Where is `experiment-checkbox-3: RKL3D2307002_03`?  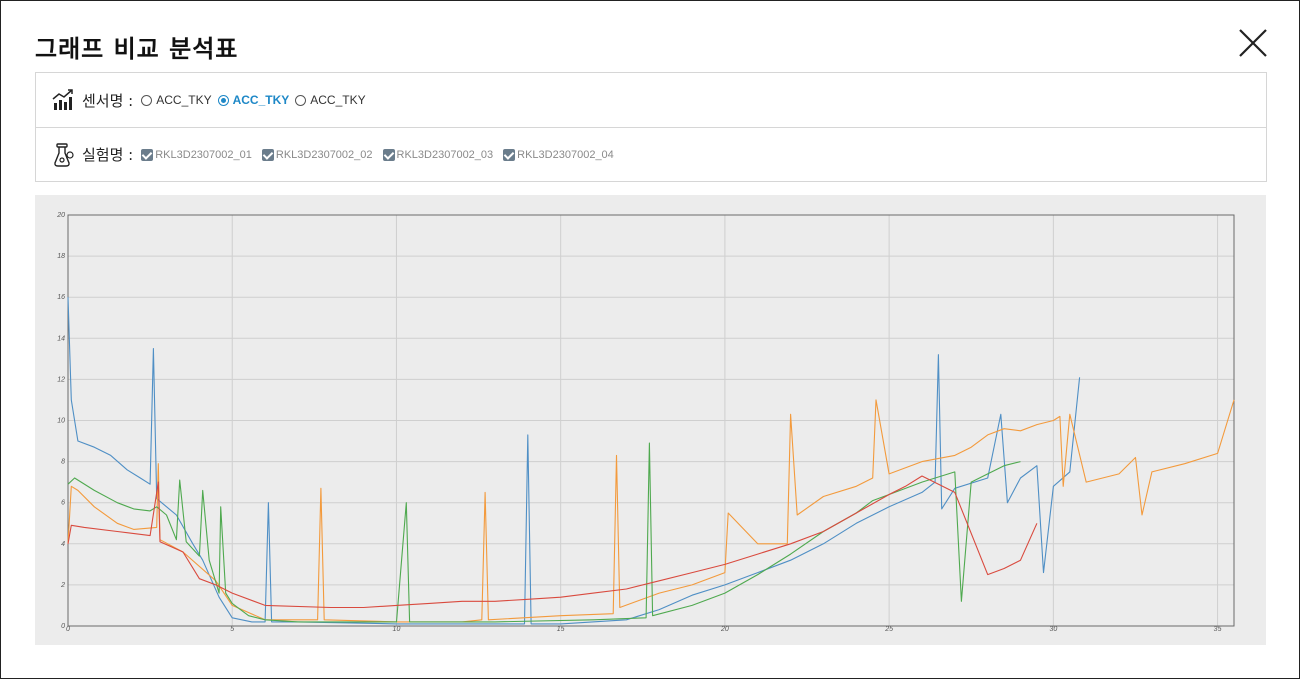
experiment-checkbox-3: RKL3D2307002_03 is located at coordinates (438, 154).